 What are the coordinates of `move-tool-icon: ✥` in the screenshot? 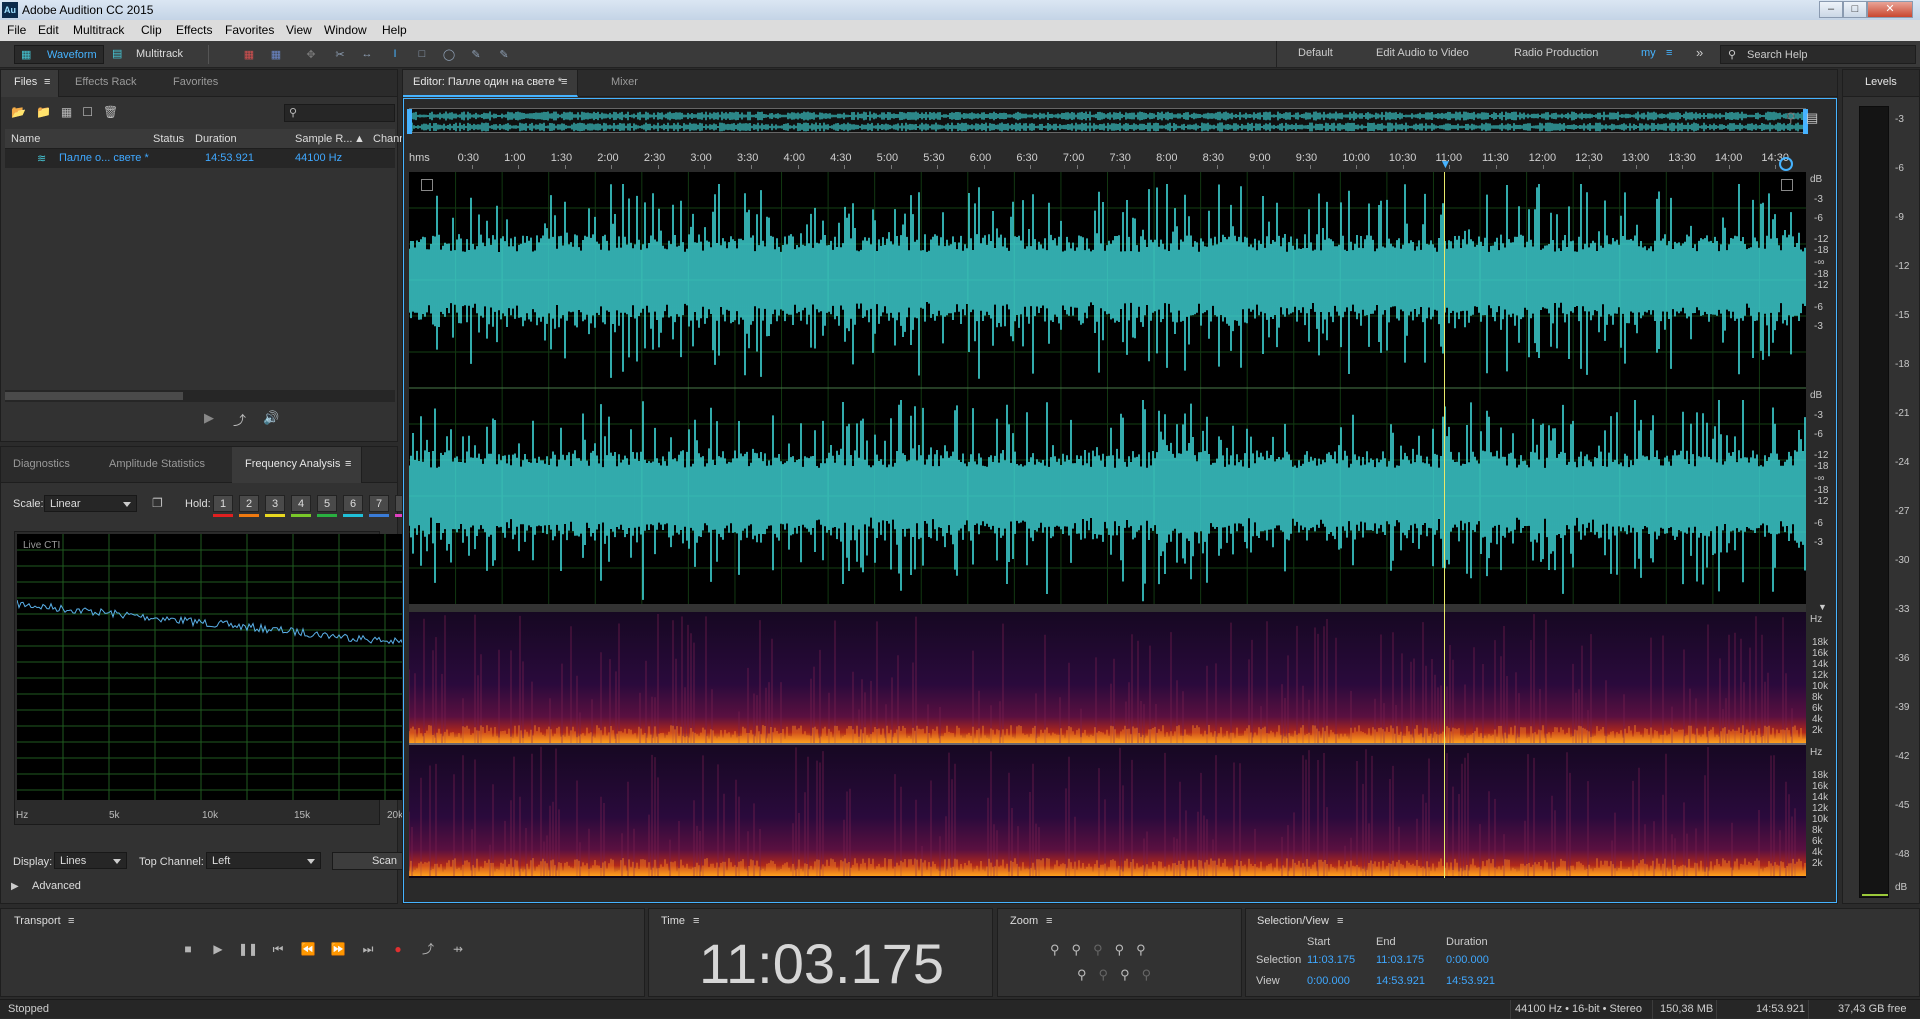 It's located at (311, 54).